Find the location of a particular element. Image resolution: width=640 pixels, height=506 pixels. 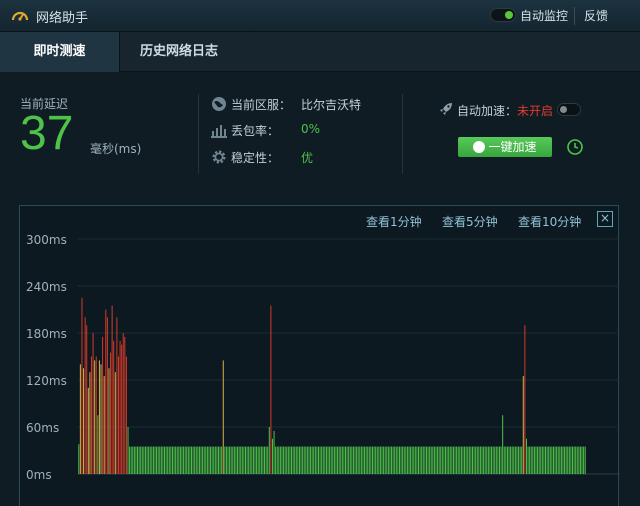

y-tick-label: 0ms is located at coordinates (39, 475).